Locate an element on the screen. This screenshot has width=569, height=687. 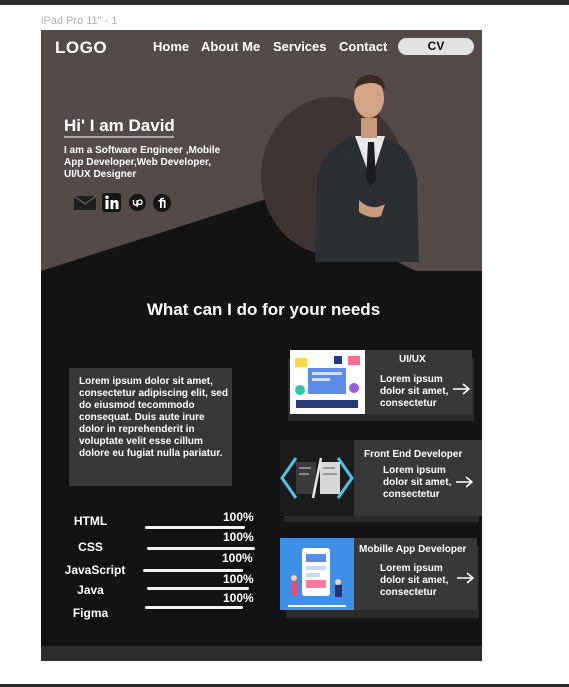
fiverr-icon is located at coordinates (162, 203).